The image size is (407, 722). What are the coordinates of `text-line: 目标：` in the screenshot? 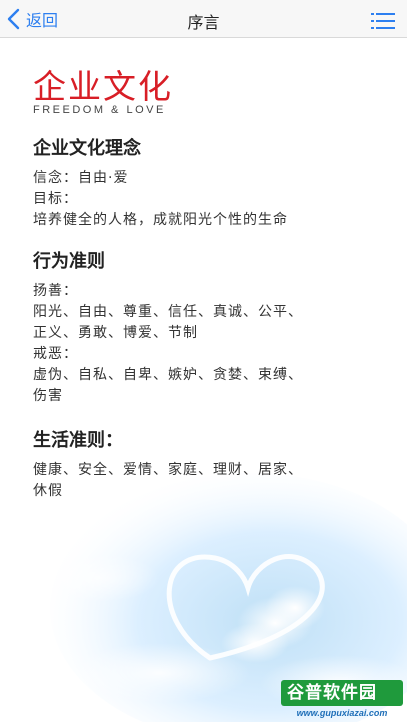 It's located at (55, 199).